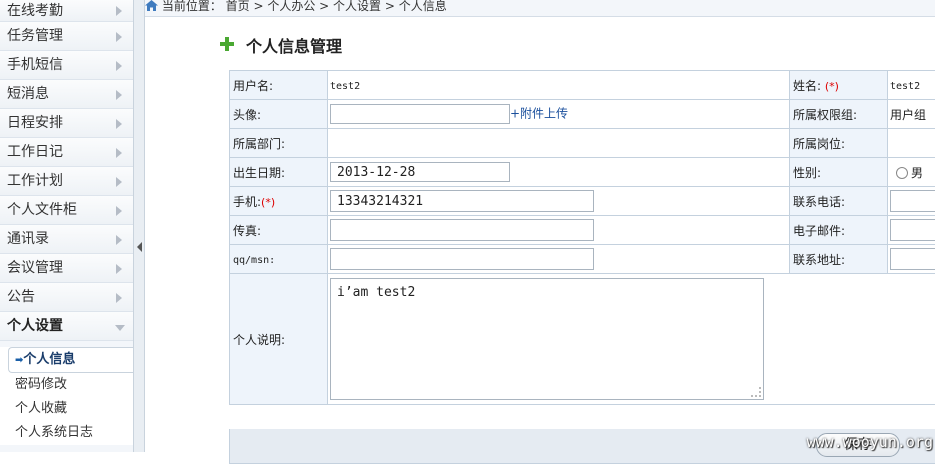 This screenshot has width=935, height=464. I want to click on resize-grip-icon, so click(756, 392).